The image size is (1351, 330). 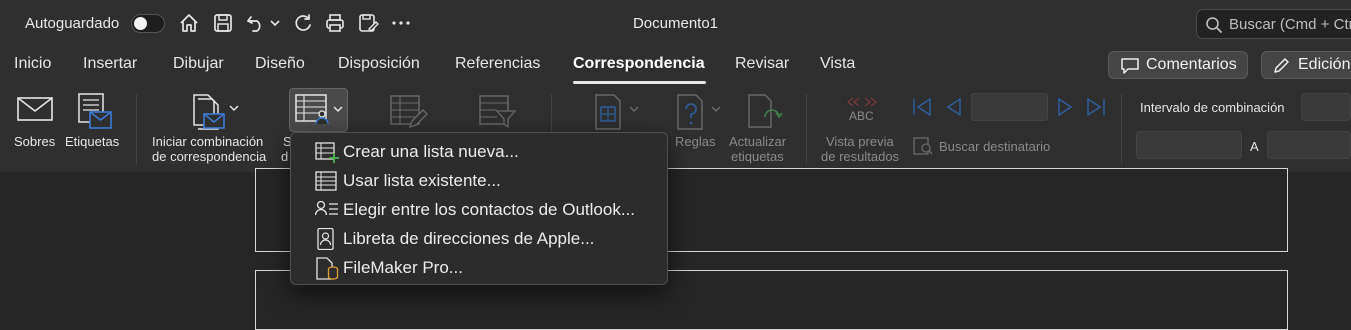 What do you see at coordinates (1191, 64) in the screenshot?
I see `comments-label: Comentarios` at bounding box center [1191, 64].